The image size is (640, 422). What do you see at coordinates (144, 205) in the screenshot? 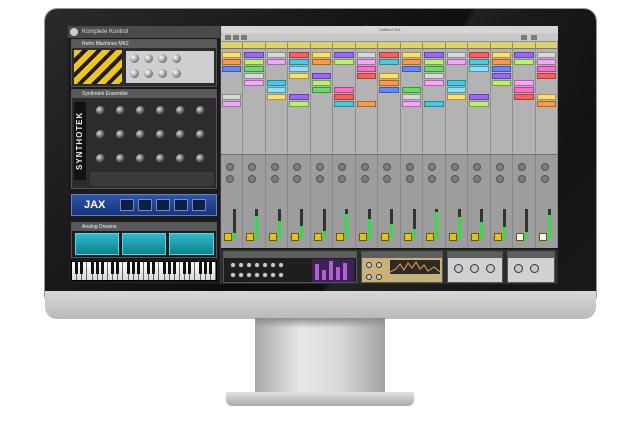
I see `plugin-slot-jax: JAX` at bounding box center [144, 205].